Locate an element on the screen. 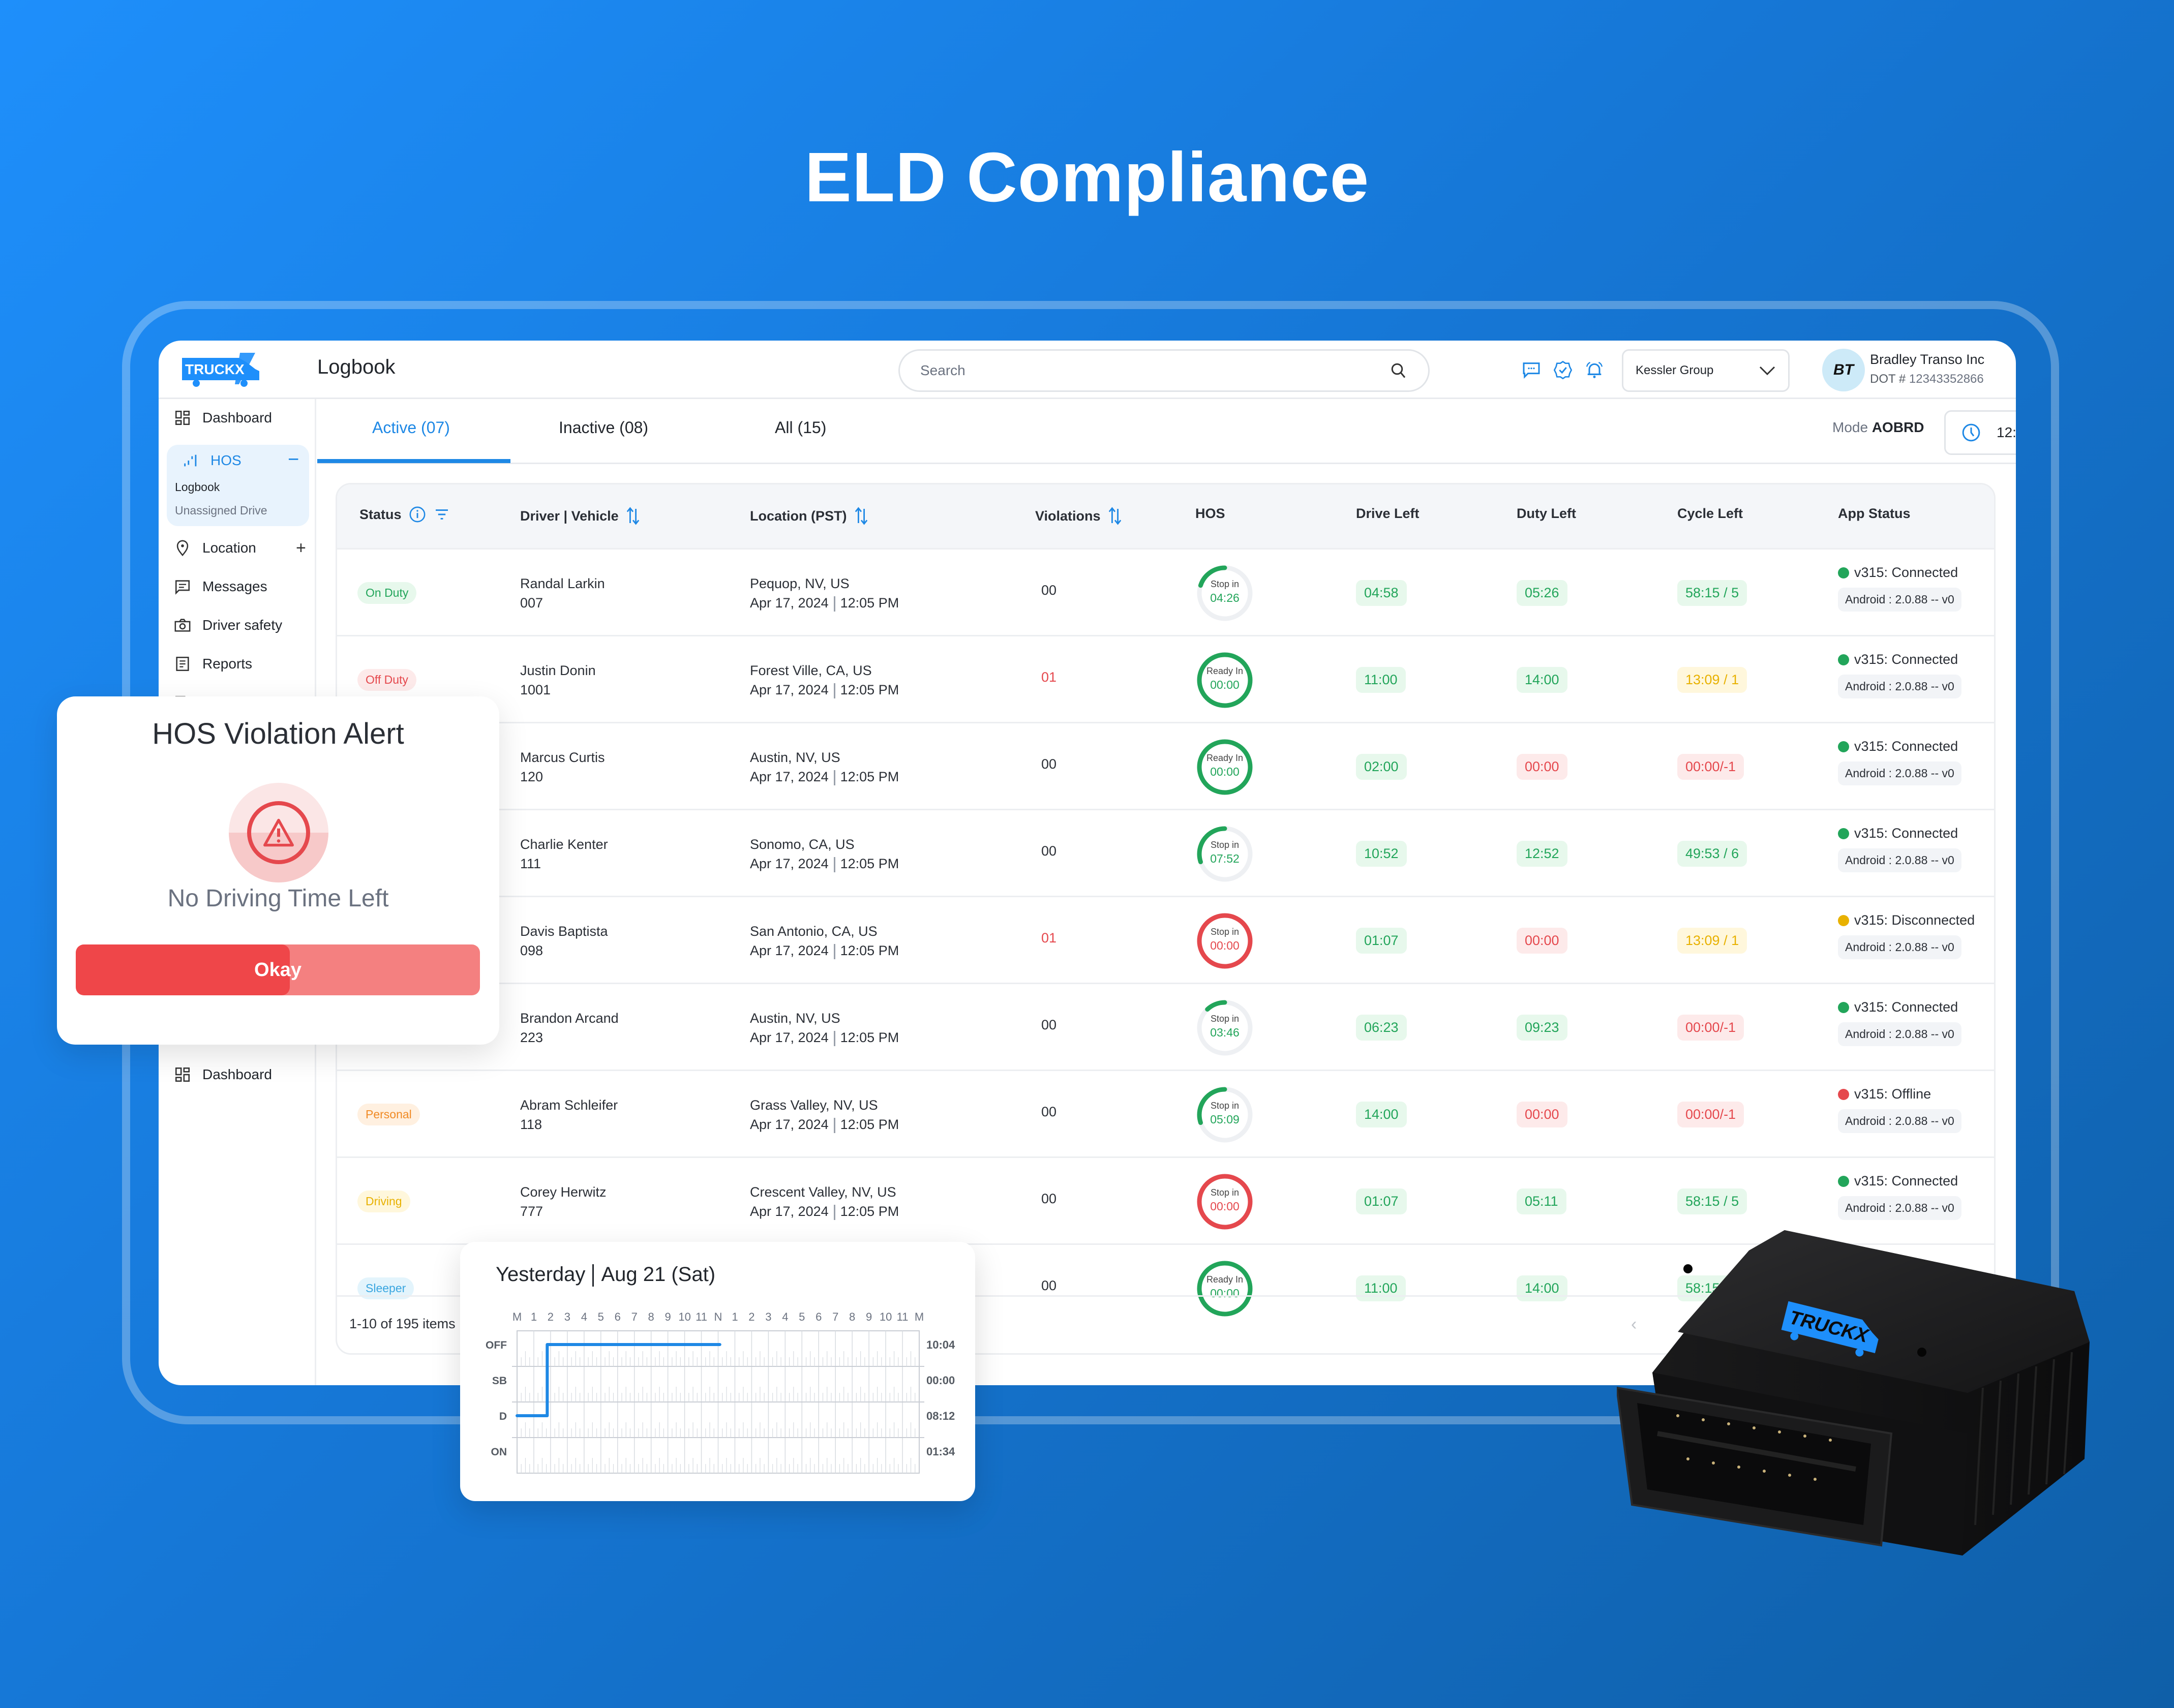 The height and width of the screenshot is (1708, 2174). tab-all: All (15) is located at coordinates (801, 427).